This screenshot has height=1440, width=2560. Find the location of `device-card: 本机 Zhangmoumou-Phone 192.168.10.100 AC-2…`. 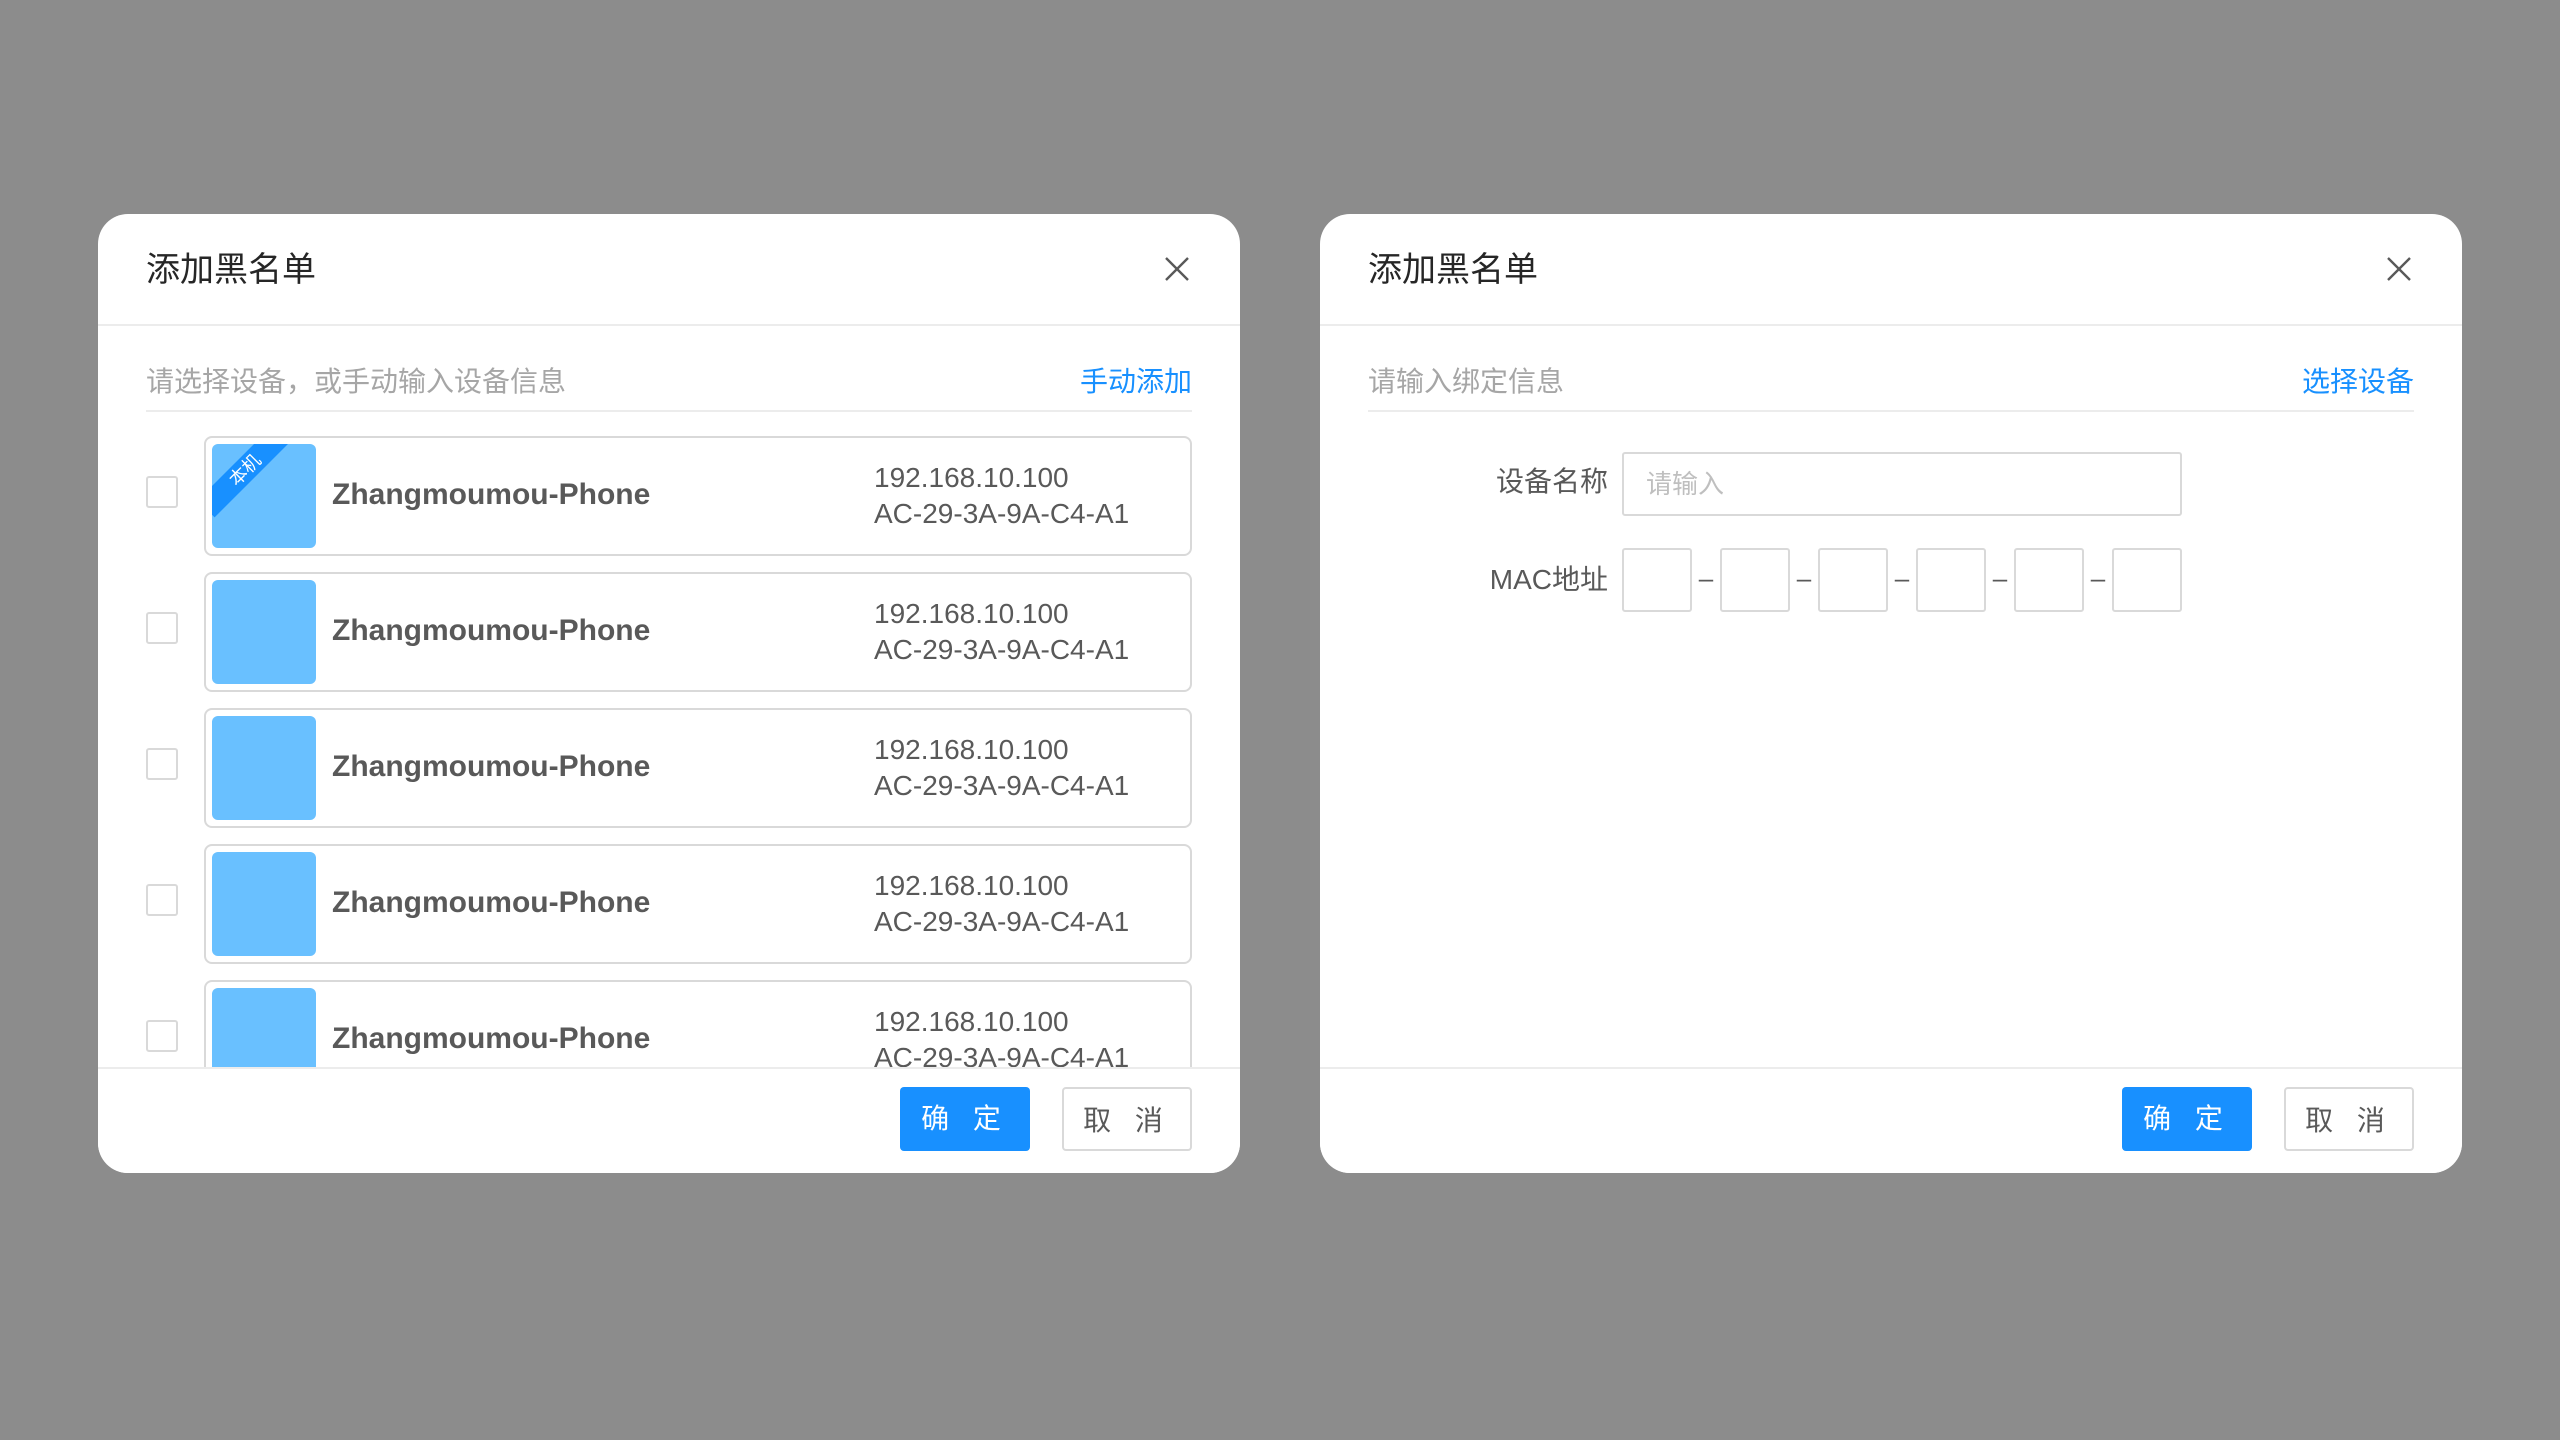

device-card: 本机 Zhangmoumou-Phone 192.168.10.100 AC-2… is located at coordinates (698, 496).